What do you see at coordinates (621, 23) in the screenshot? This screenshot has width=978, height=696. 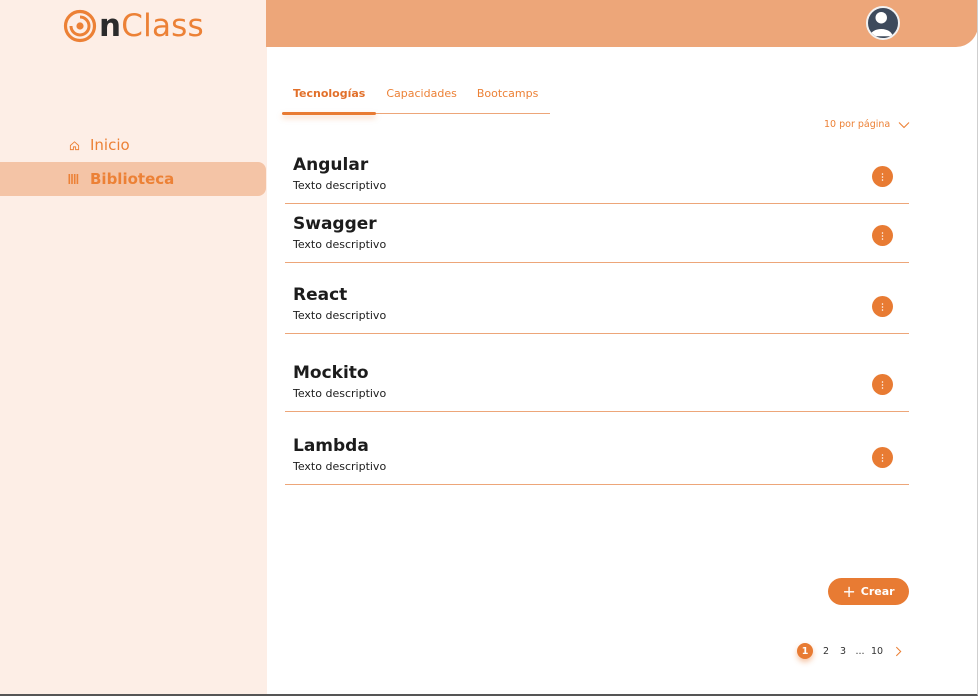 I see `top-bar` at bounding box center [621, 23].